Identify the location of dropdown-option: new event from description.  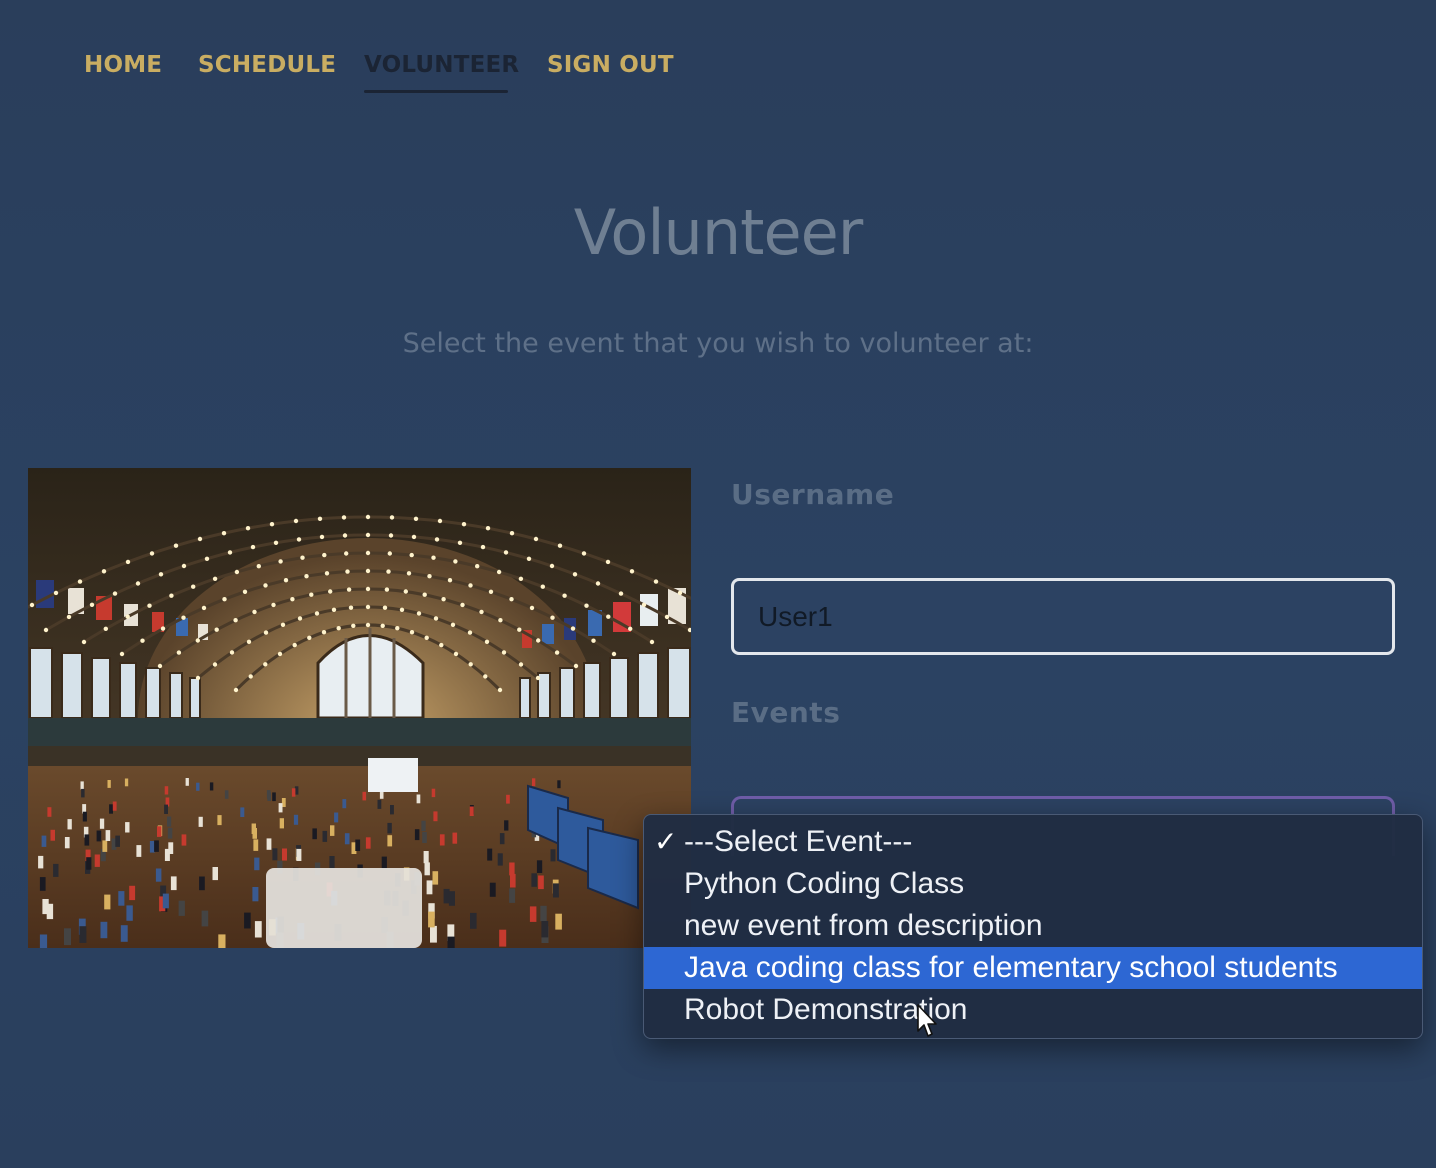
(1033, 926).